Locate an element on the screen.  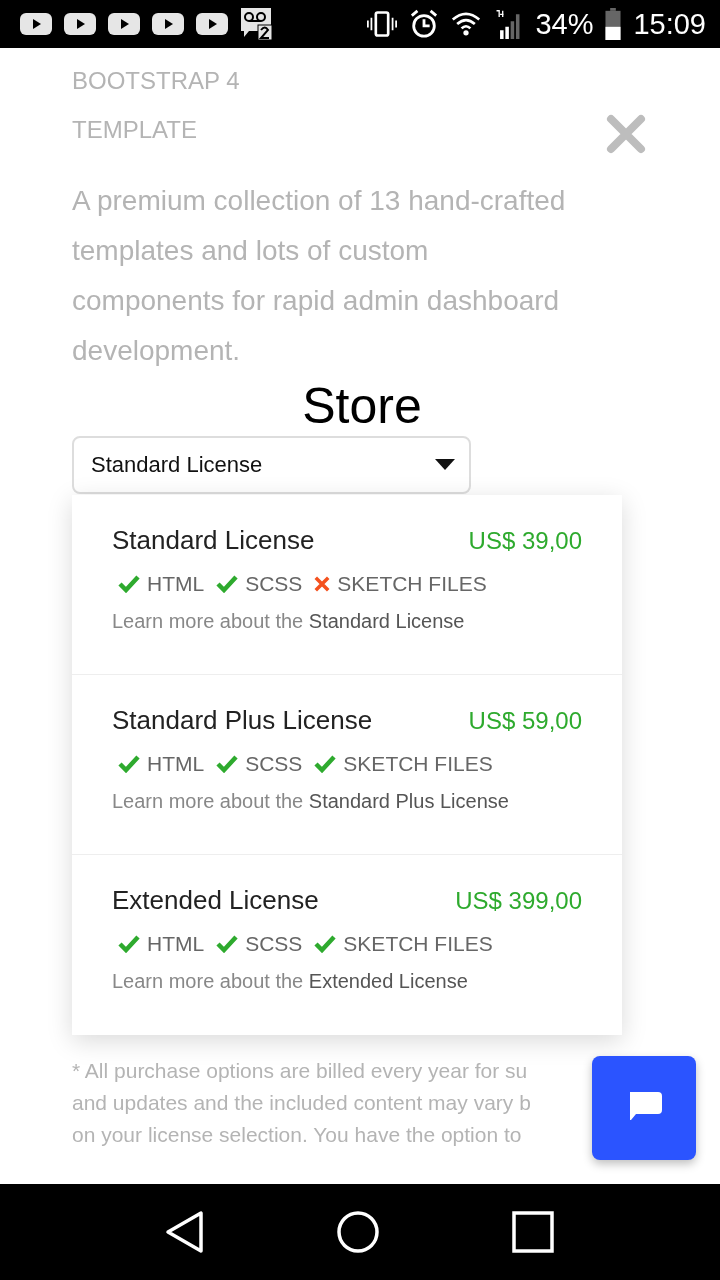
voicemail-icon is located at coordinates (257, 24).